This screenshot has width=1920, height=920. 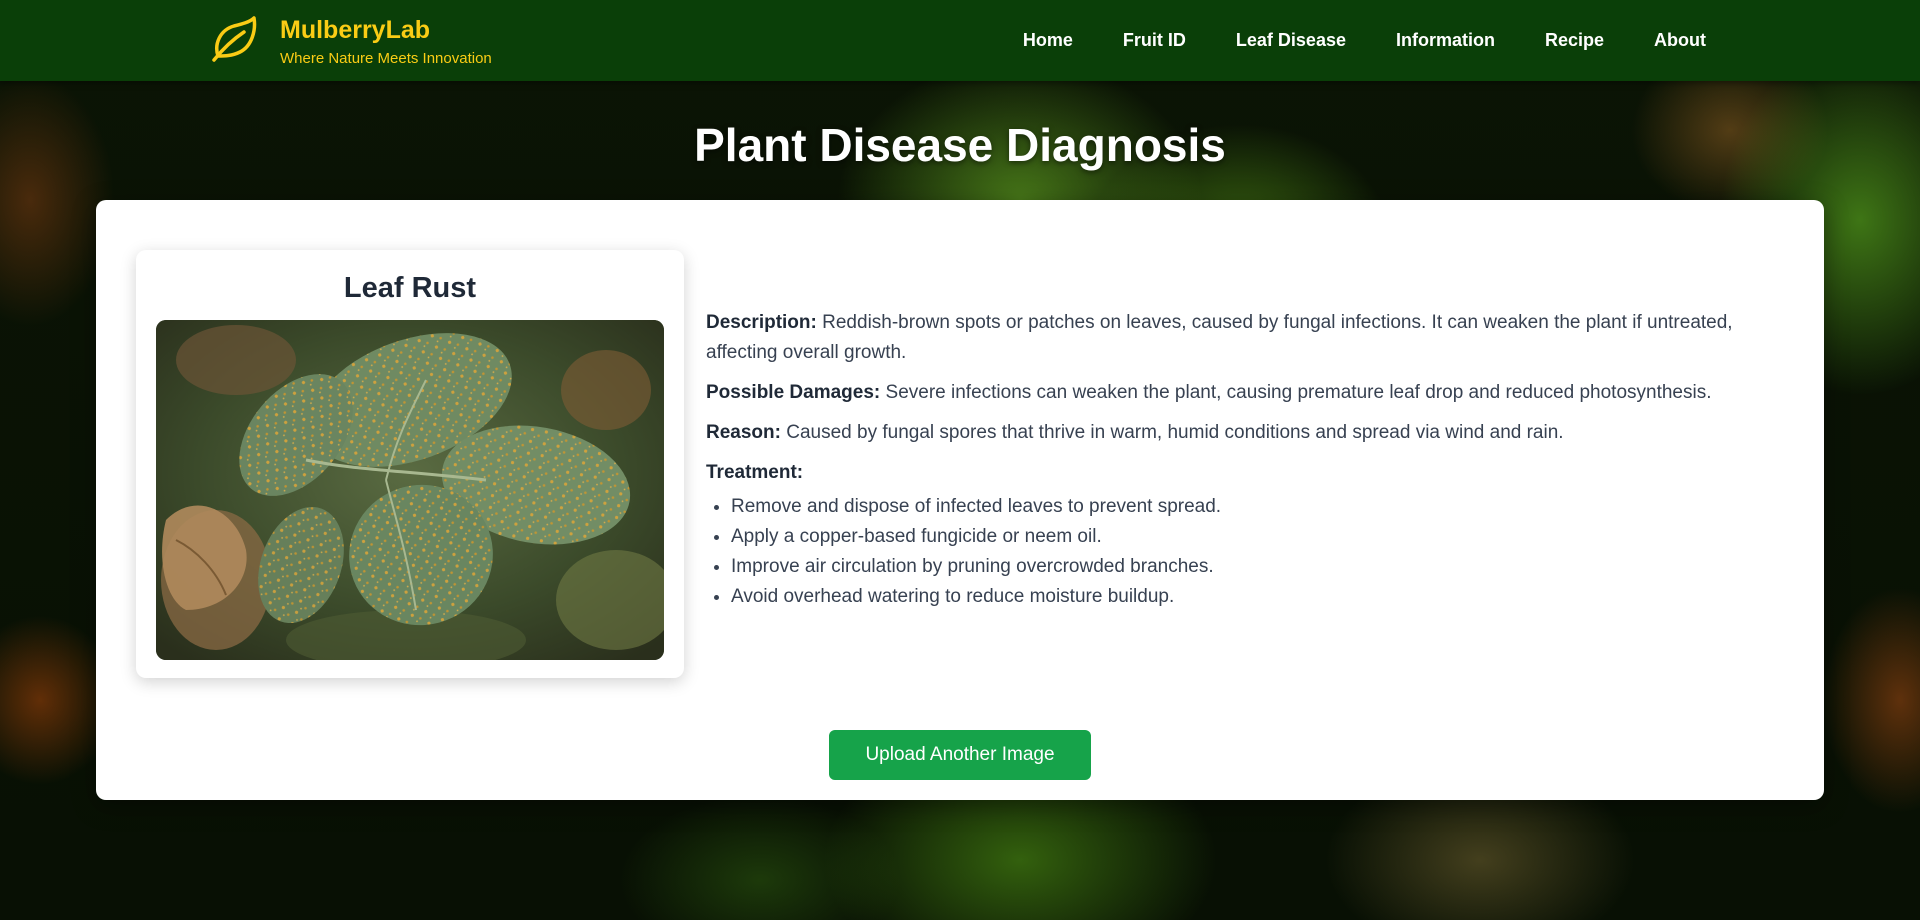 I want to click on nav-link-home: Home, so click(x=1048, y=40).